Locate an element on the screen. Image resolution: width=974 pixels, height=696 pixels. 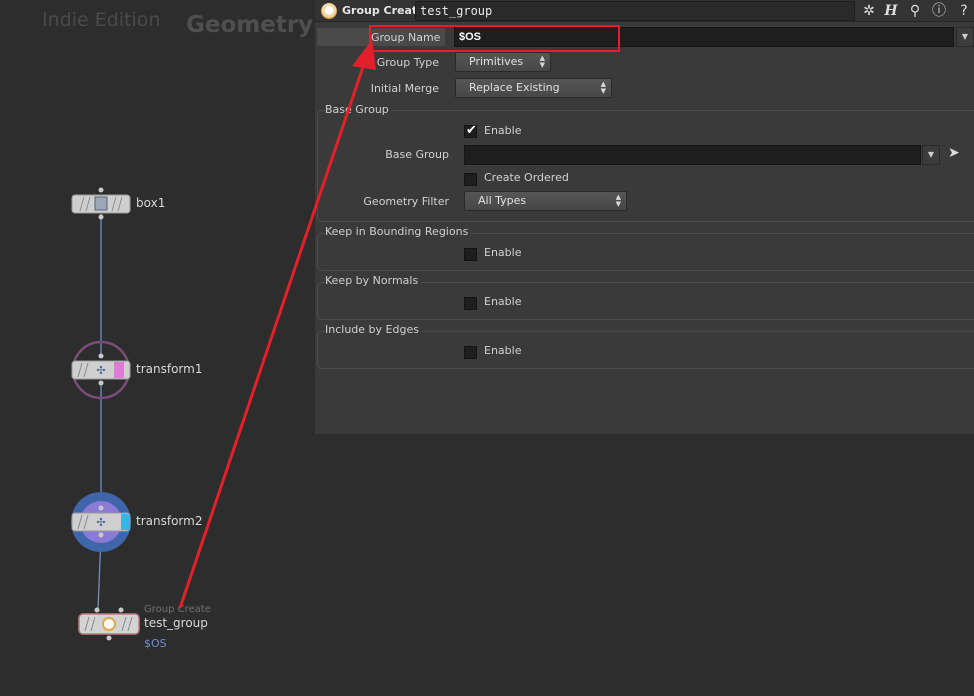
gear-icon: ✲ is located at coordinates (869, 11).